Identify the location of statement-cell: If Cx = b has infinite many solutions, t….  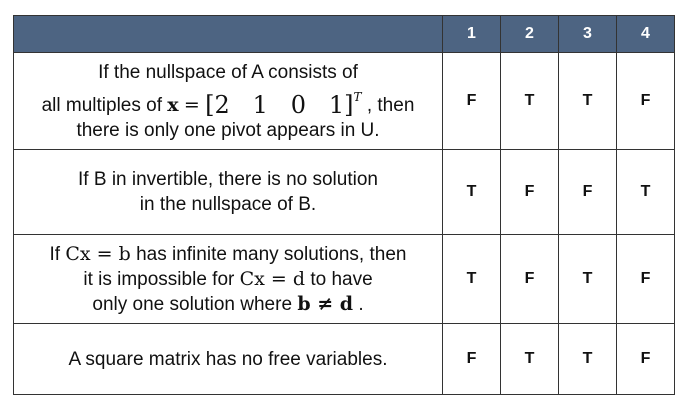
(228, 279).